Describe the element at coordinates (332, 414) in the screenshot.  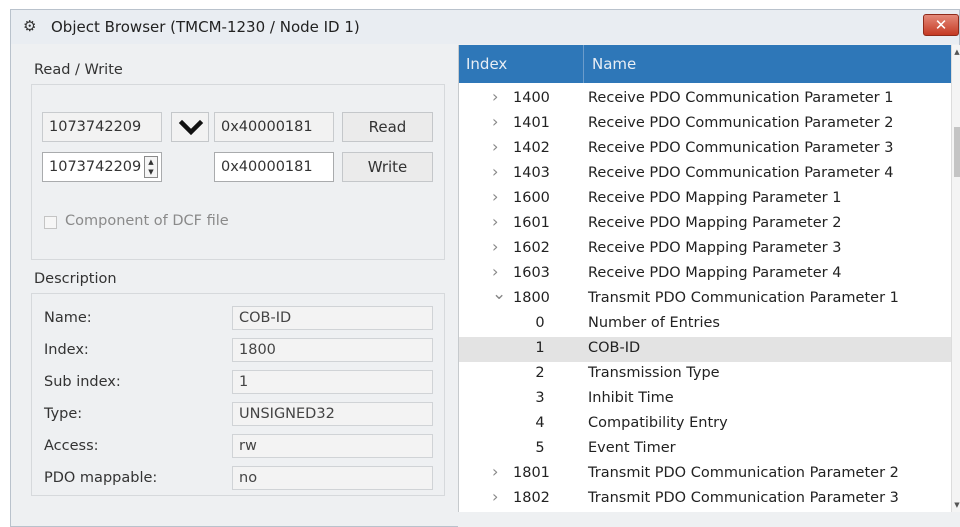
I see `type-value: UNSIGNED32` at that location.